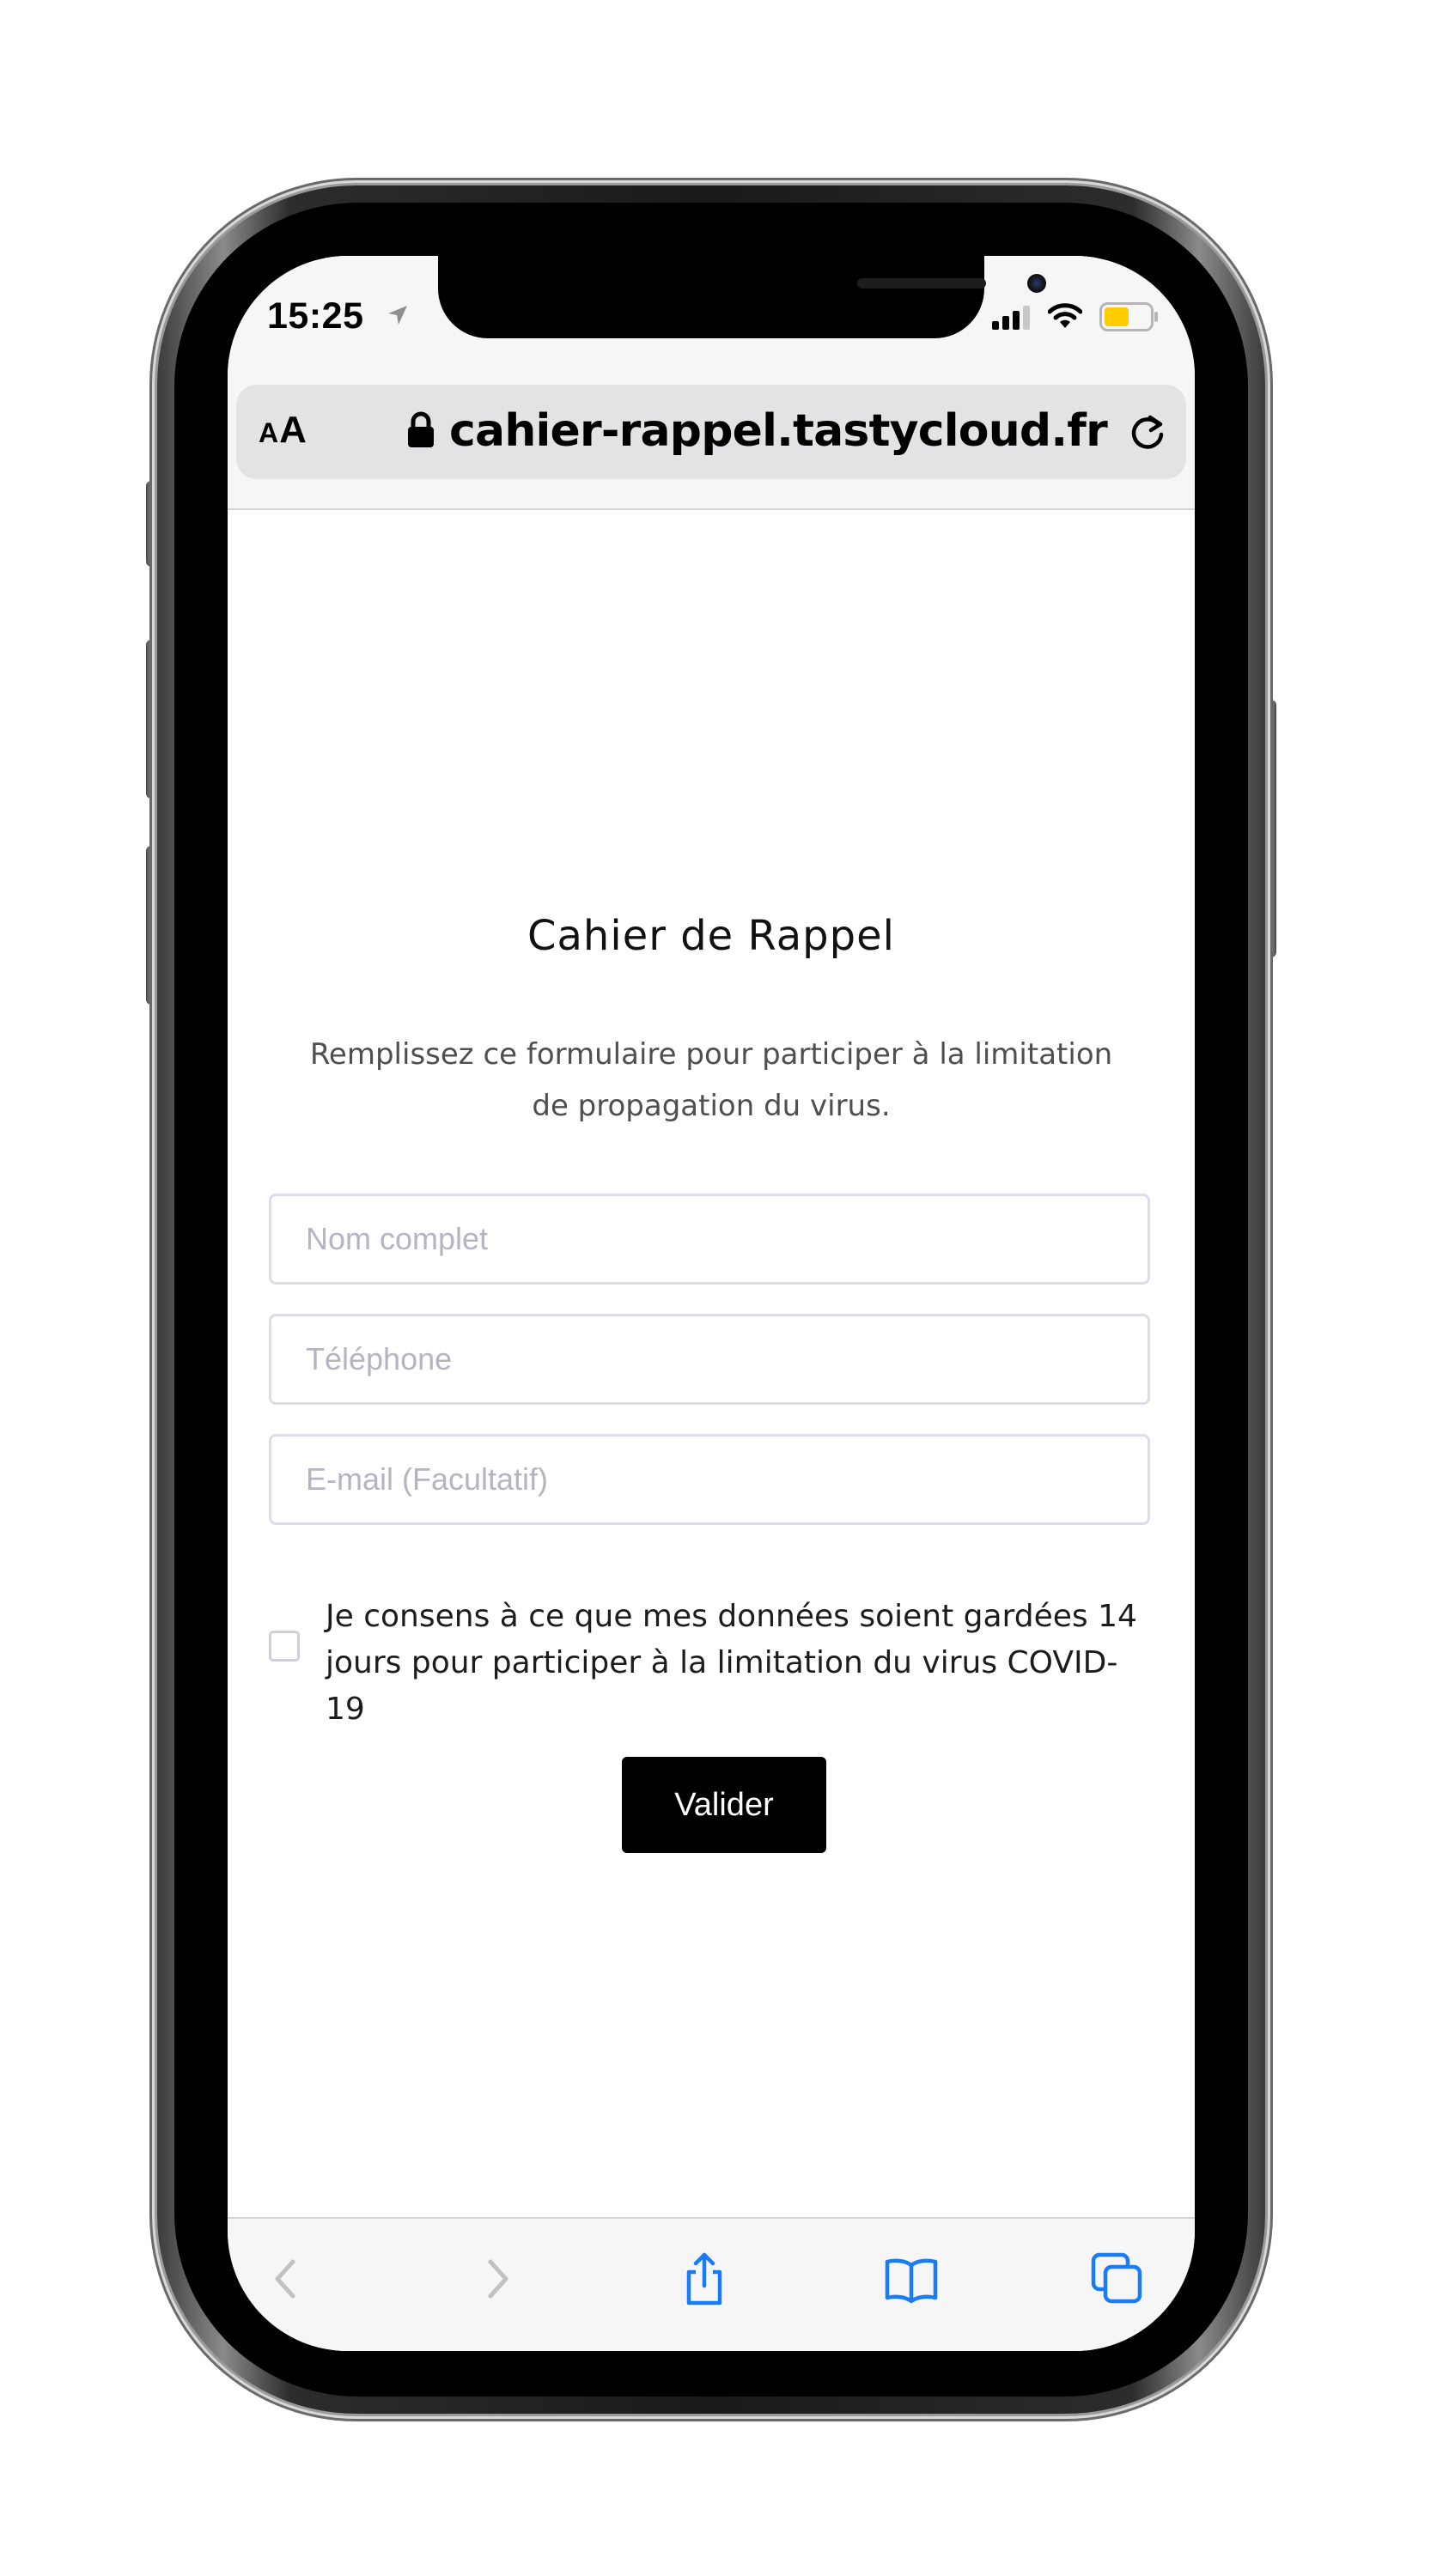 The height and width of the screenshot is (2576, 1455). What do you see at coordinates (1128, 316) in the screenshot?
I see `battery-icon` at bounding box center [1128, 316].